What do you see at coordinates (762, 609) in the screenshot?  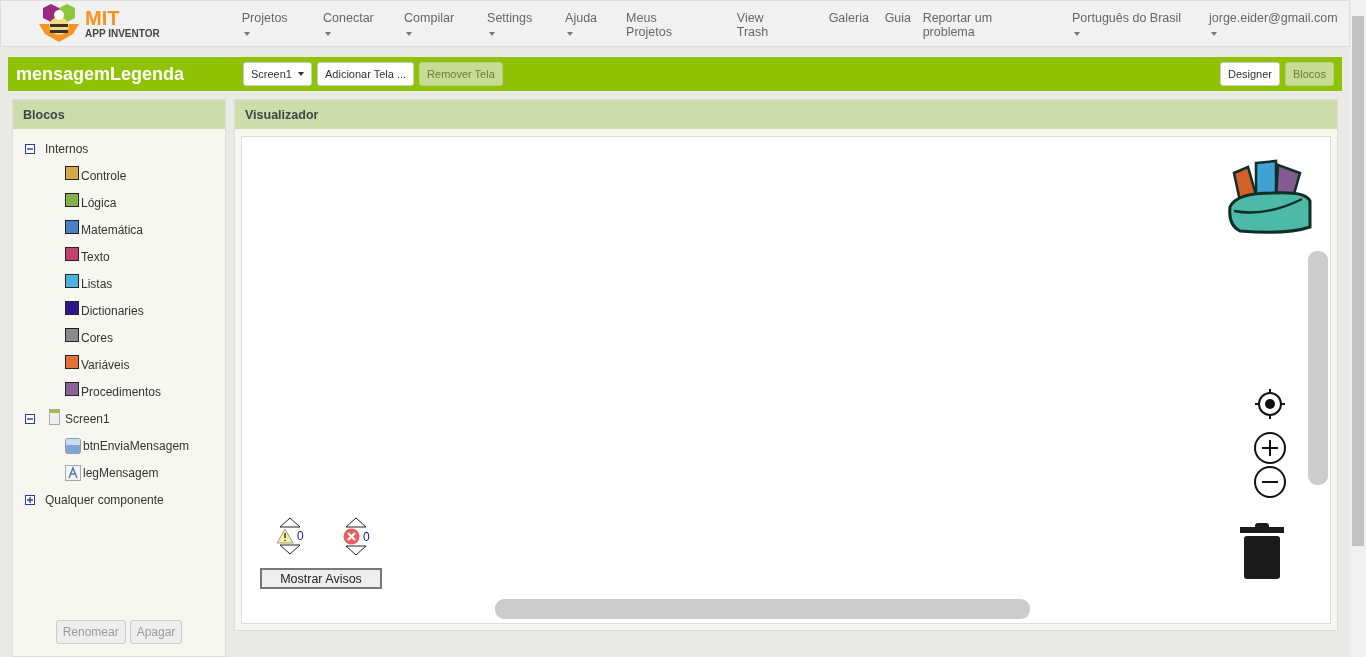 I see `horizontal-scrollbar` at bounding box center [762, 609].